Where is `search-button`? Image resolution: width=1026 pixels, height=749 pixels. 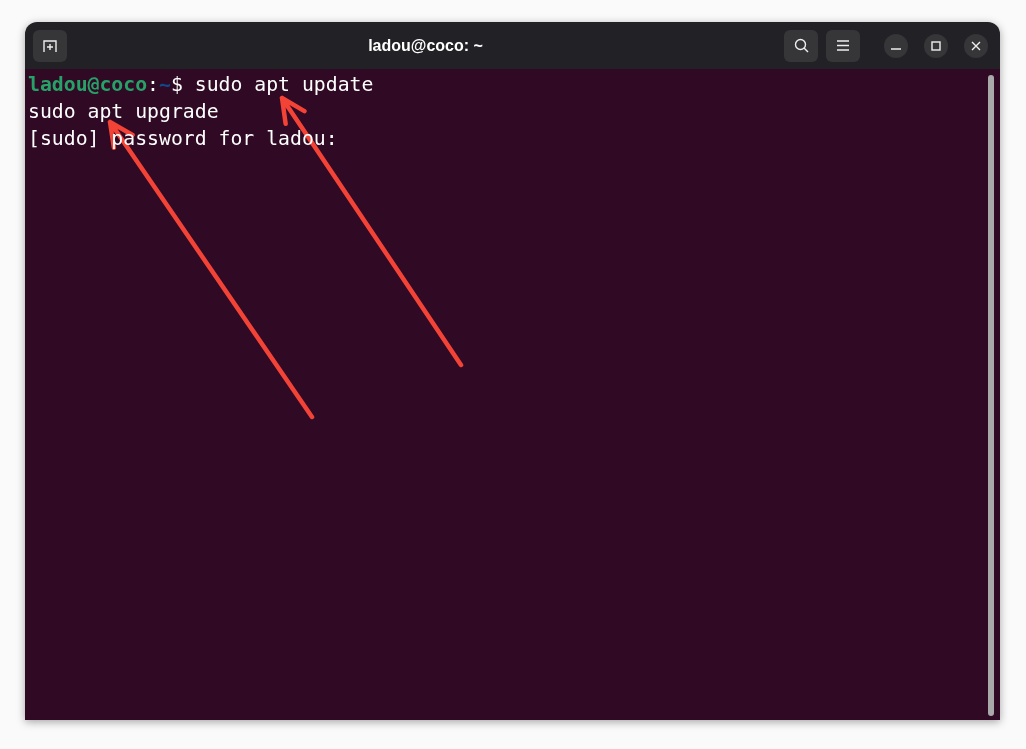 search-button is located at coordinates (801, 45).